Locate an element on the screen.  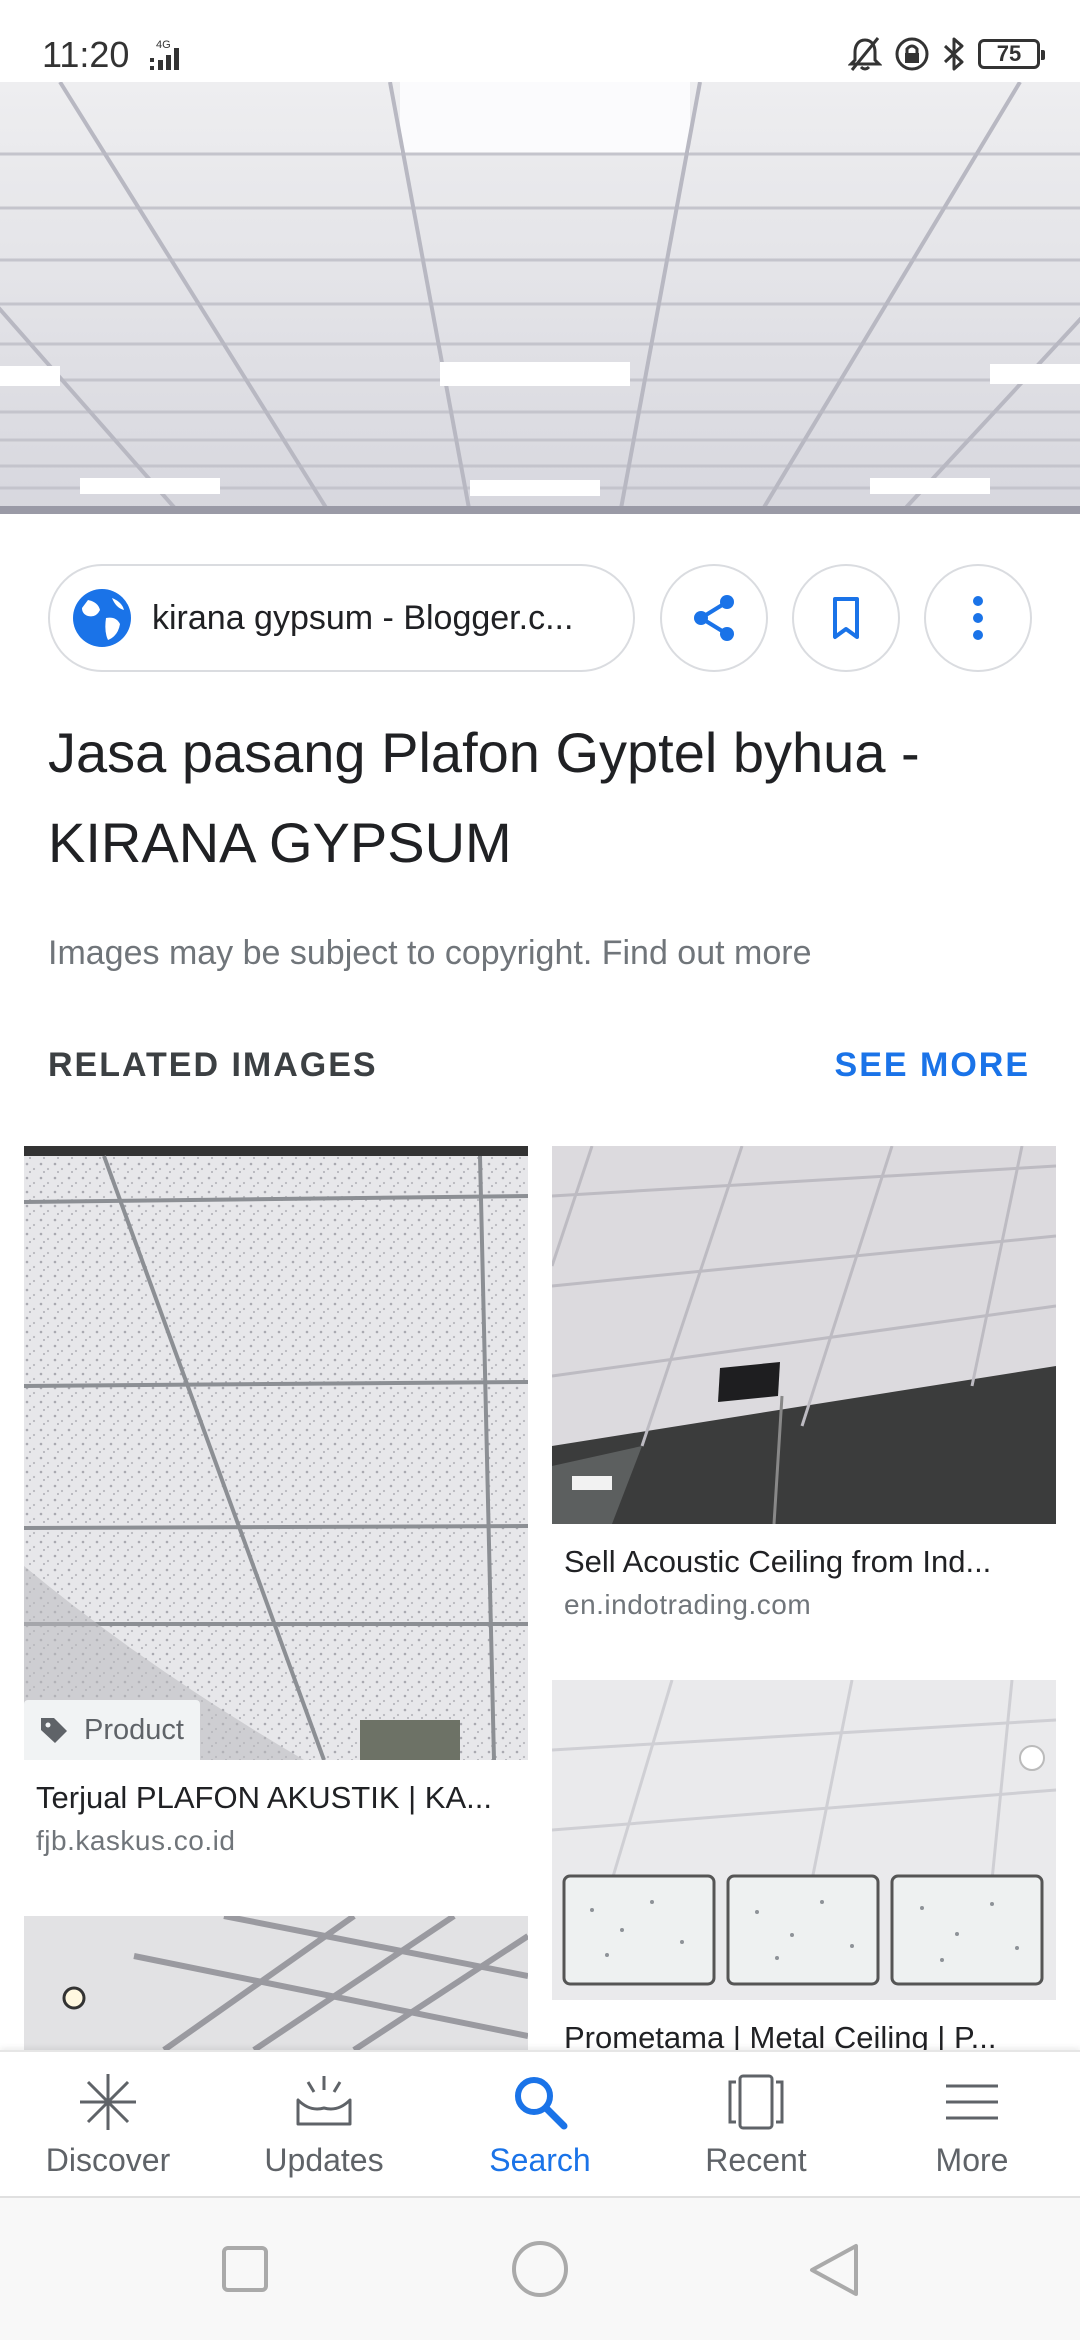
share-icon is located at coordinates (714, 618).